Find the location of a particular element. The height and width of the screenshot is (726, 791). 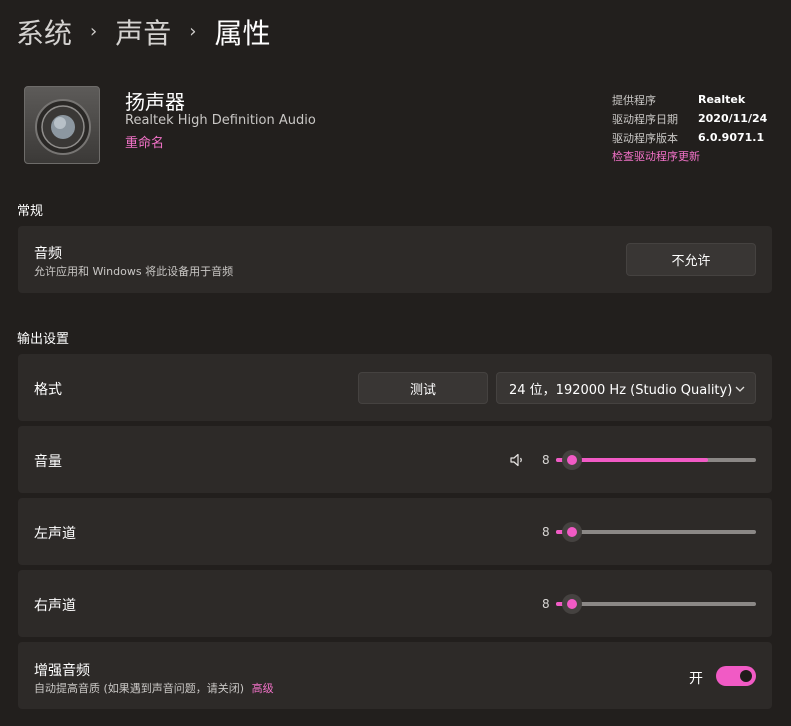

right-channel-slider is located at coordinates (656, 604).